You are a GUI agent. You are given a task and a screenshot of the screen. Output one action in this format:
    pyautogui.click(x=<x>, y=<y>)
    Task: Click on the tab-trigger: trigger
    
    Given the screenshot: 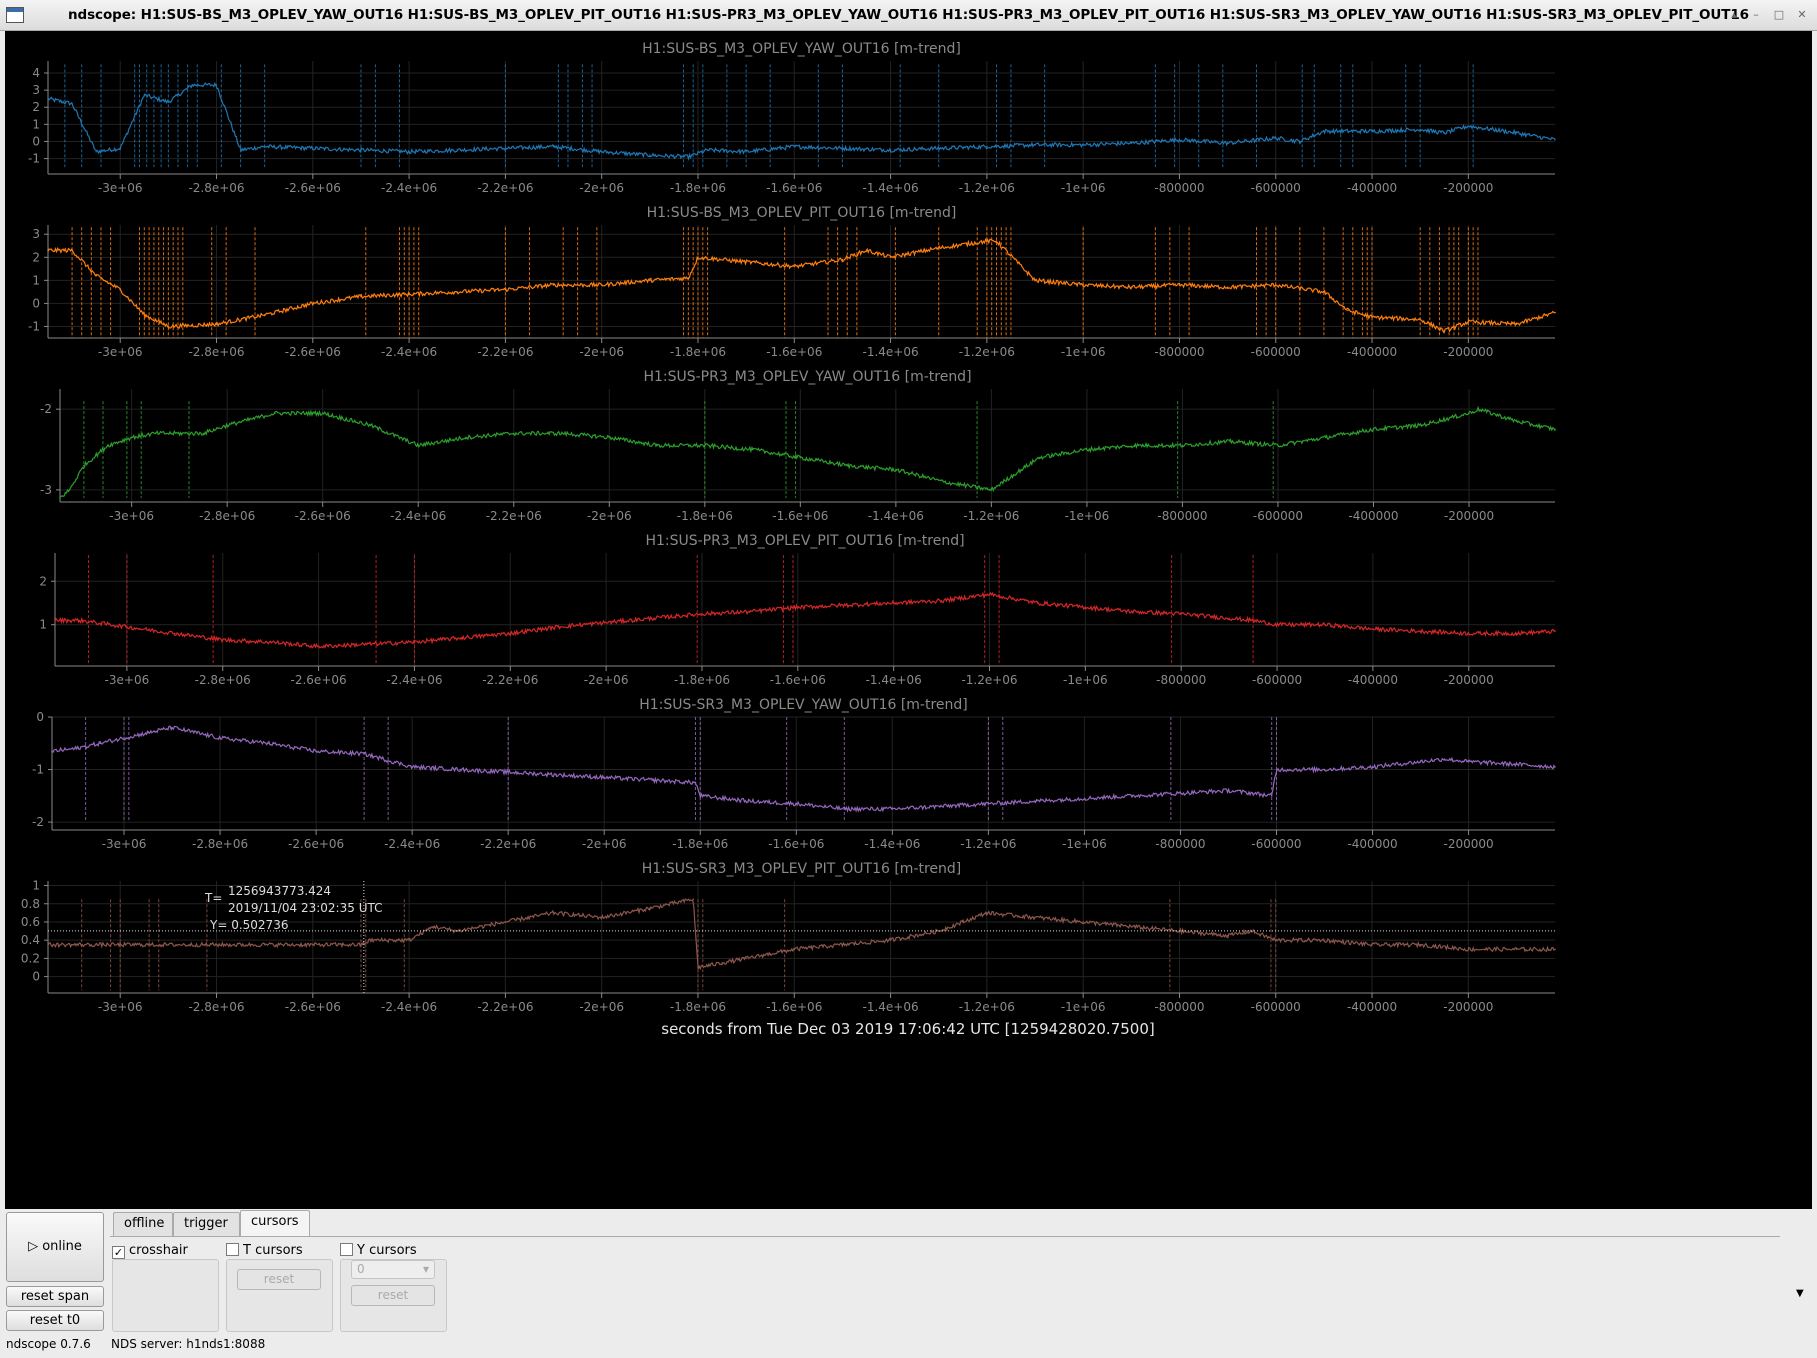 What is the action you would take?
    pyautogui.click(x=206, y=1224)
    